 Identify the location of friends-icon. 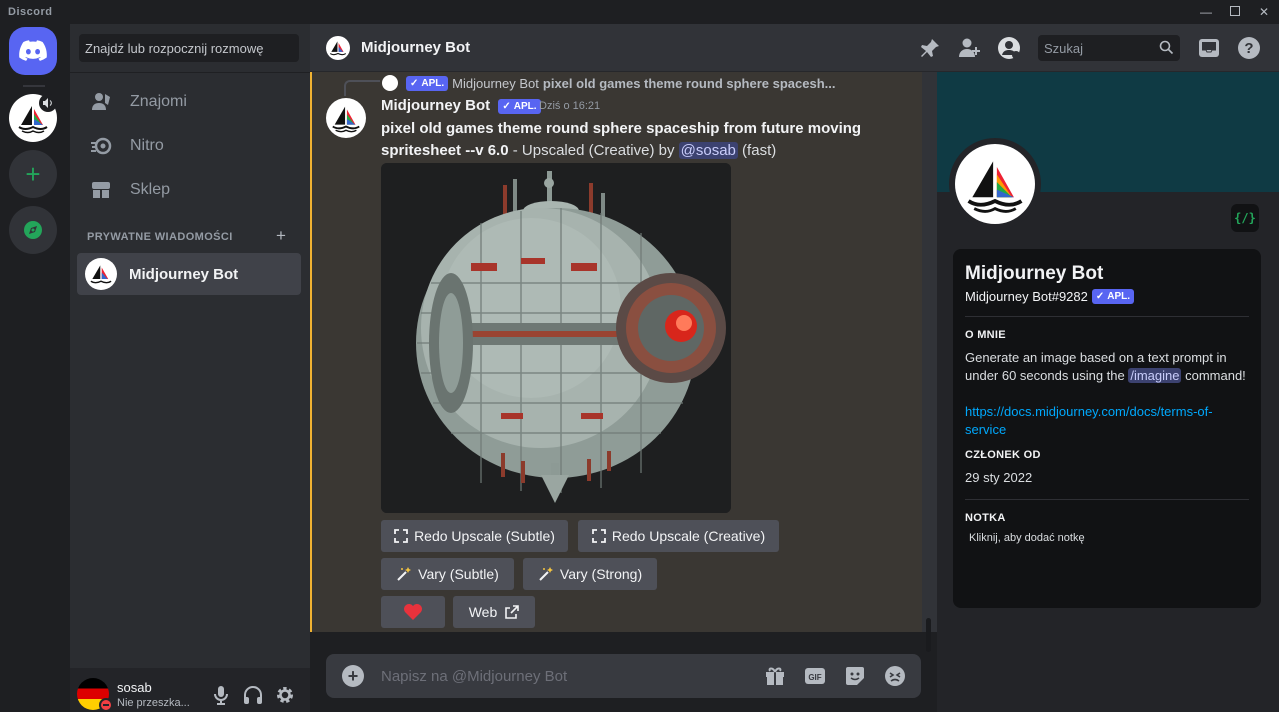
(101, 102).